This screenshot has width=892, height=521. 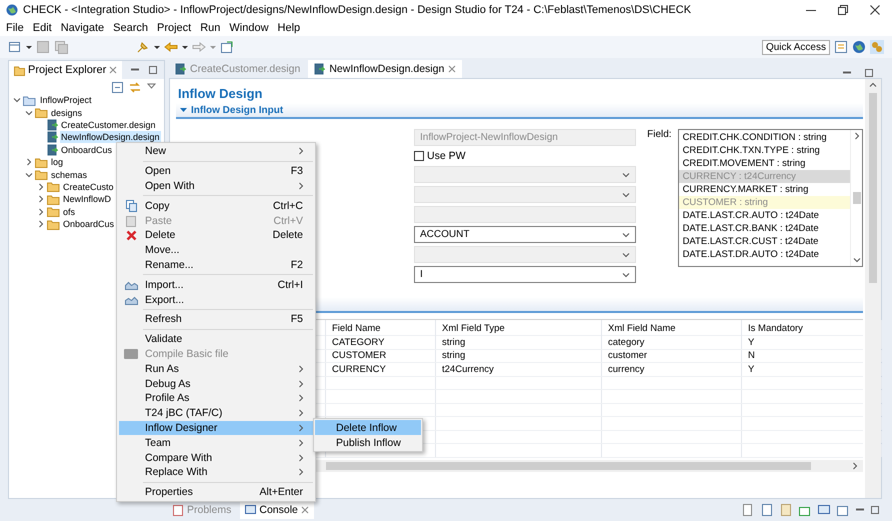 What do you see at coordinates (748, 510) in the screenshot?
I see `clear-console-icon` at bounding box center [748, 510].